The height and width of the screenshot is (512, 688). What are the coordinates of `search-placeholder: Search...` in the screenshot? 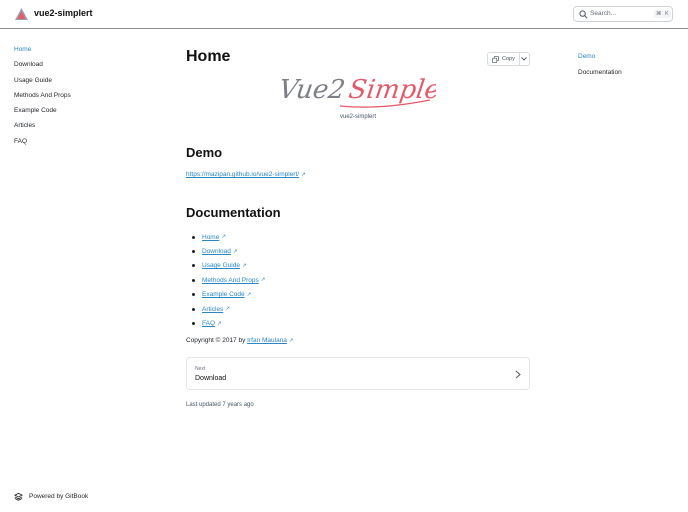 It's located at (603, 13).